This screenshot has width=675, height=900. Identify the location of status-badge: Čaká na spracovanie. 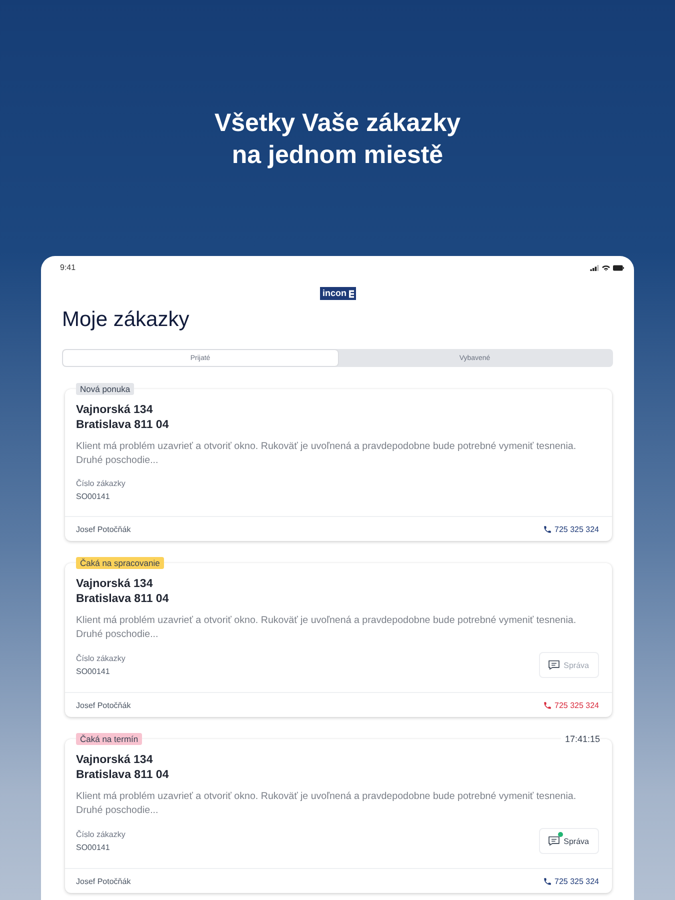
(120, 563).